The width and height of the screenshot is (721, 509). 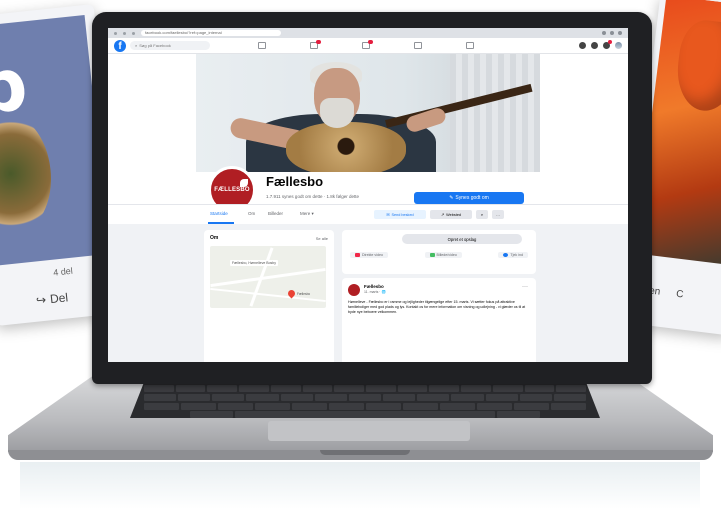 I want to click on groups-icon, so click(x=470, y=45).